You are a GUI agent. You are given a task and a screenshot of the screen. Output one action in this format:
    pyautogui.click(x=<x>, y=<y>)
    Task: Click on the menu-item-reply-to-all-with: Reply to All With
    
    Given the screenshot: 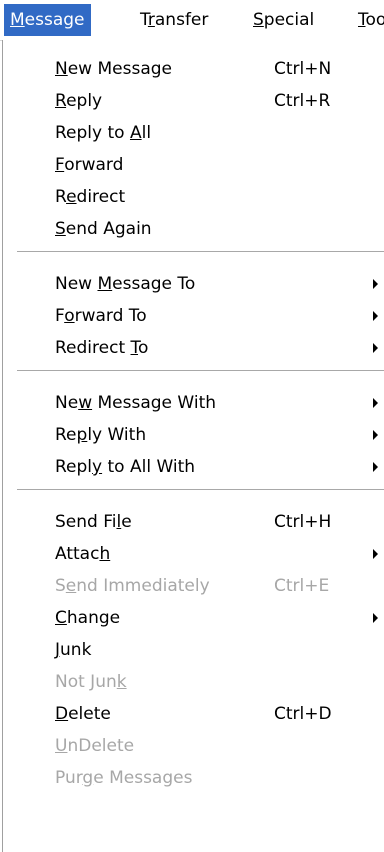 What is the action you would take?
    pyautogui.click(x=193, y=467)
    